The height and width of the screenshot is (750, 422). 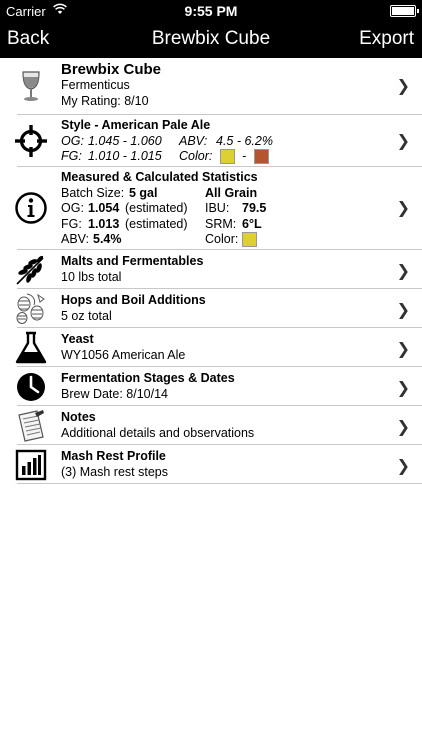 I want to click on mash-row: Mash Rest Profile (3) Mash rest steps ❯, so click(x=211, y=464).